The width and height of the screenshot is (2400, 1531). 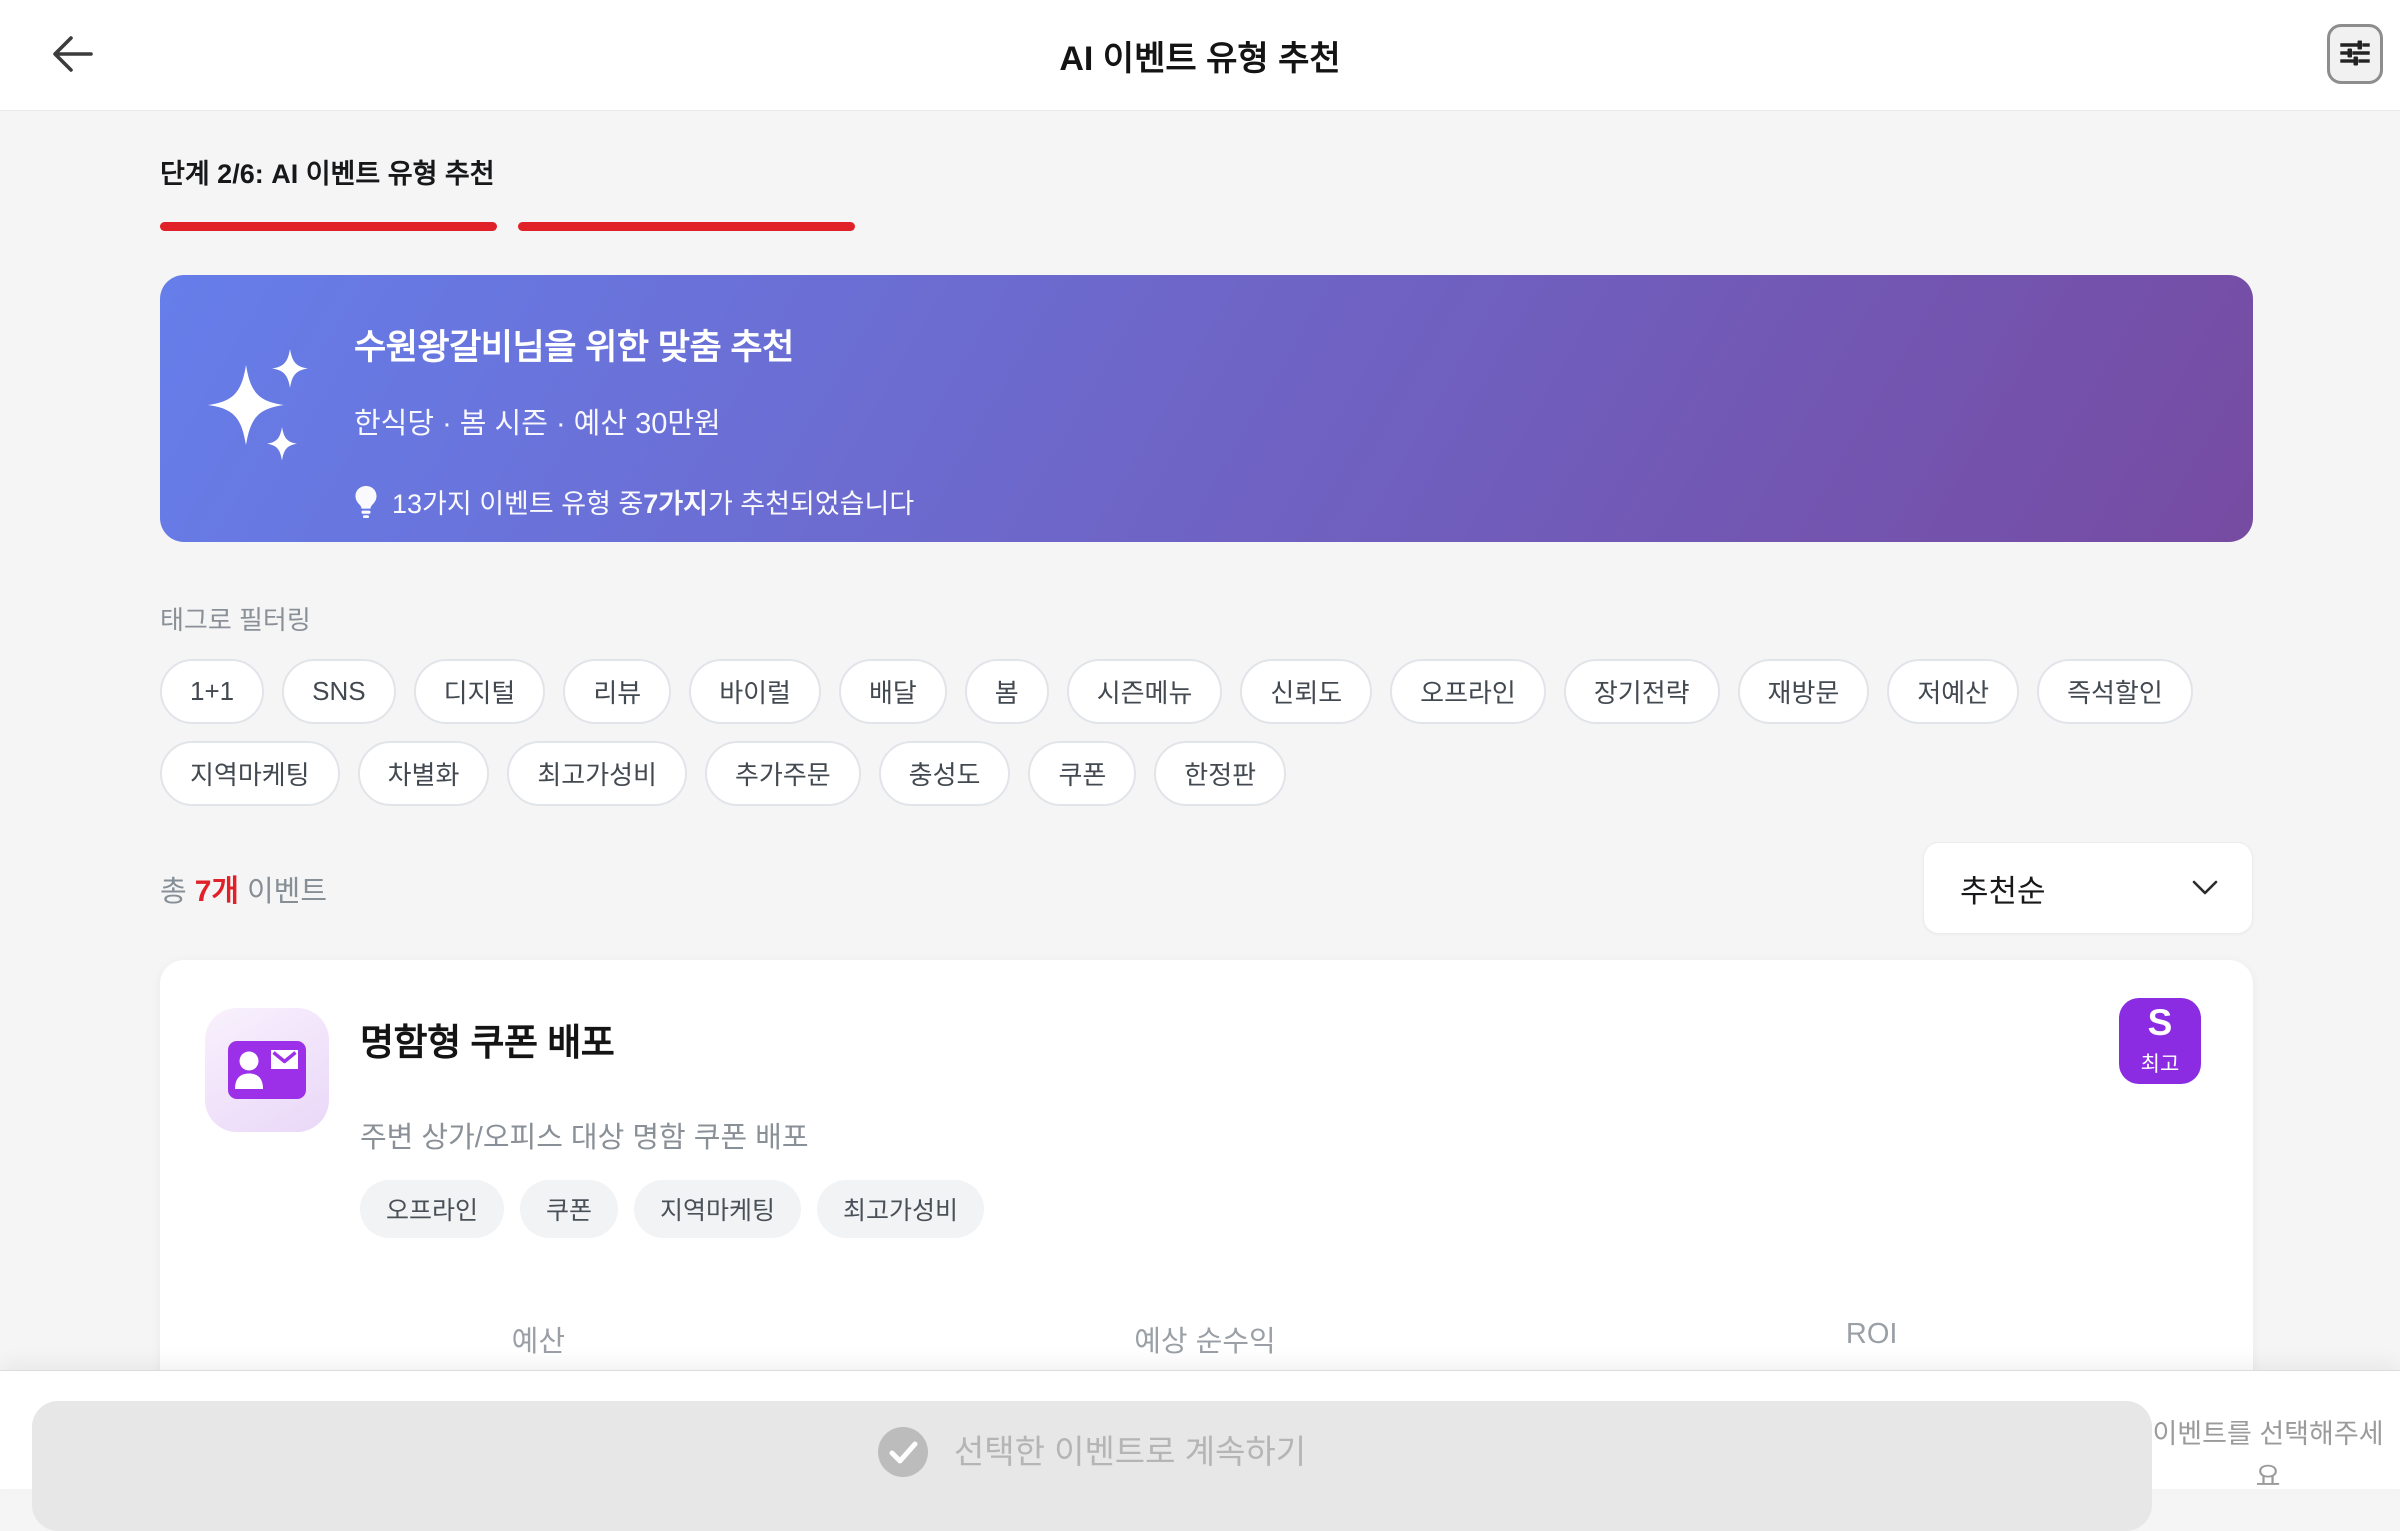 What do you see at coordinates (243, 888) in the screenshot?
I see `event-count: 총 7개 이벤트` at bounding box center [243, 888].